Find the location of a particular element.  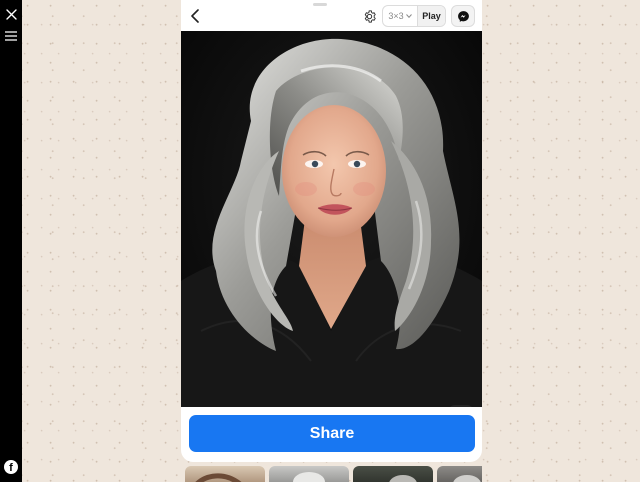

thumbnail-strip is located at coordinates (333, 474).